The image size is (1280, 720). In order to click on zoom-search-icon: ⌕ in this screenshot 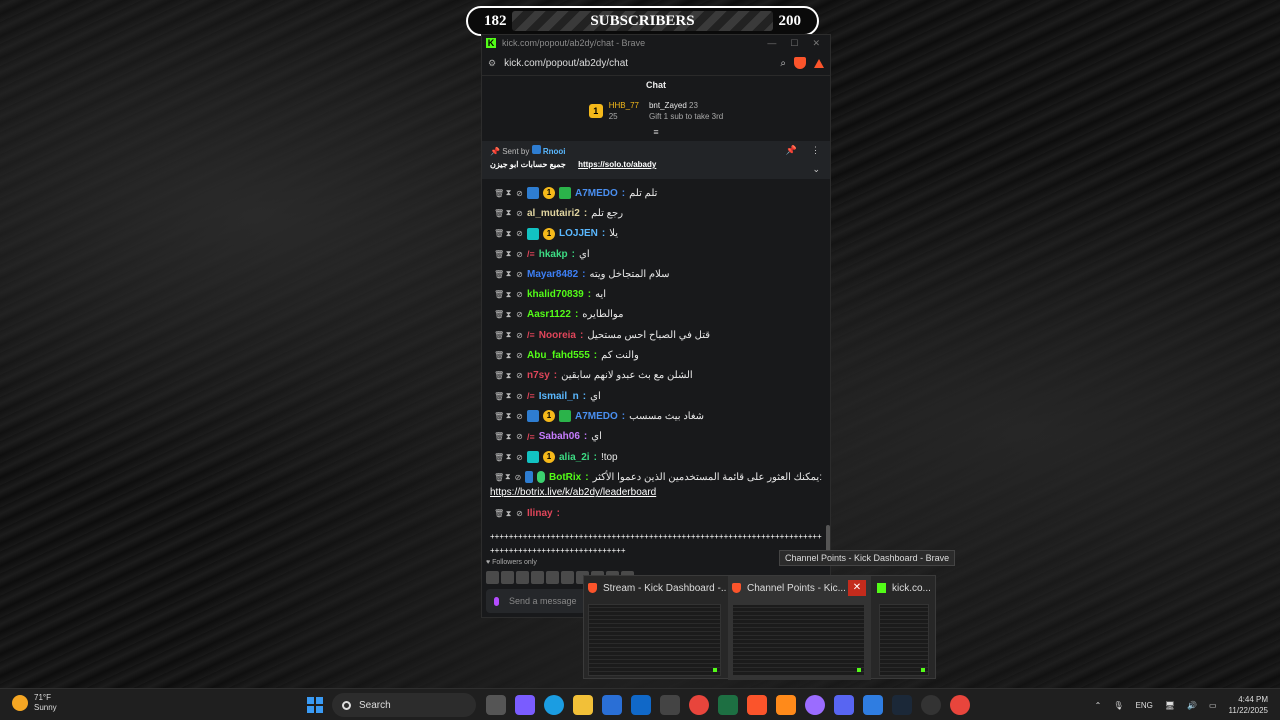, I will do `click(783, 63)`.